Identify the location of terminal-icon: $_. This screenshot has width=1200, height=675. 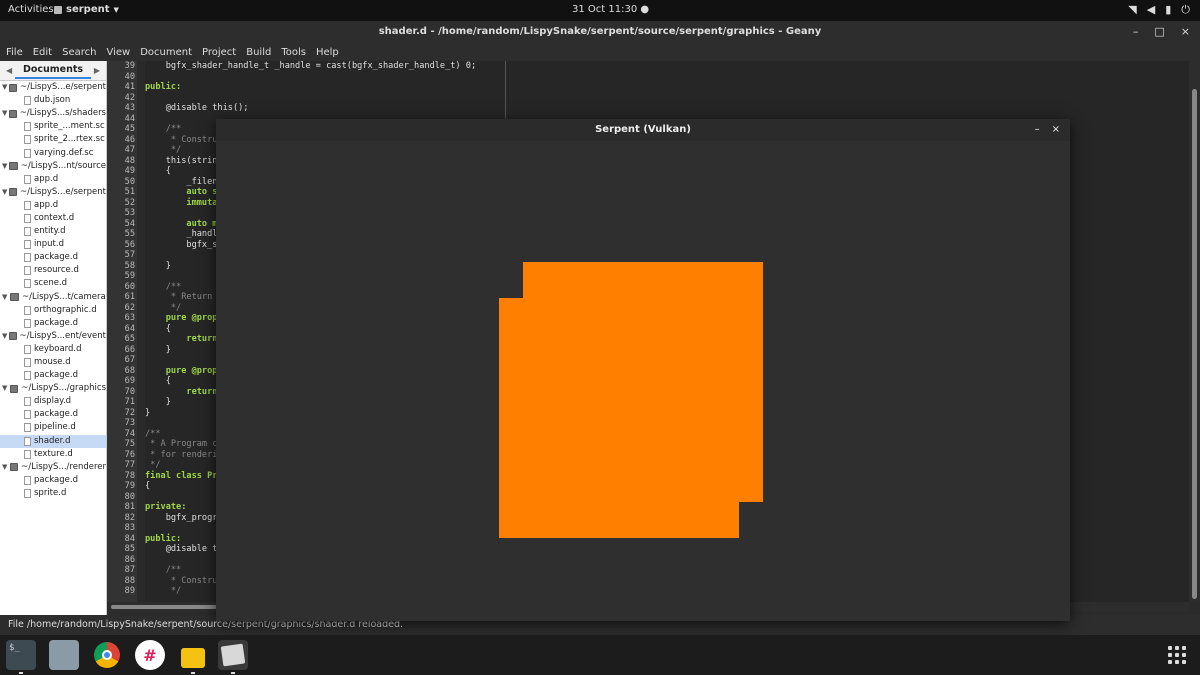
(21, 657).